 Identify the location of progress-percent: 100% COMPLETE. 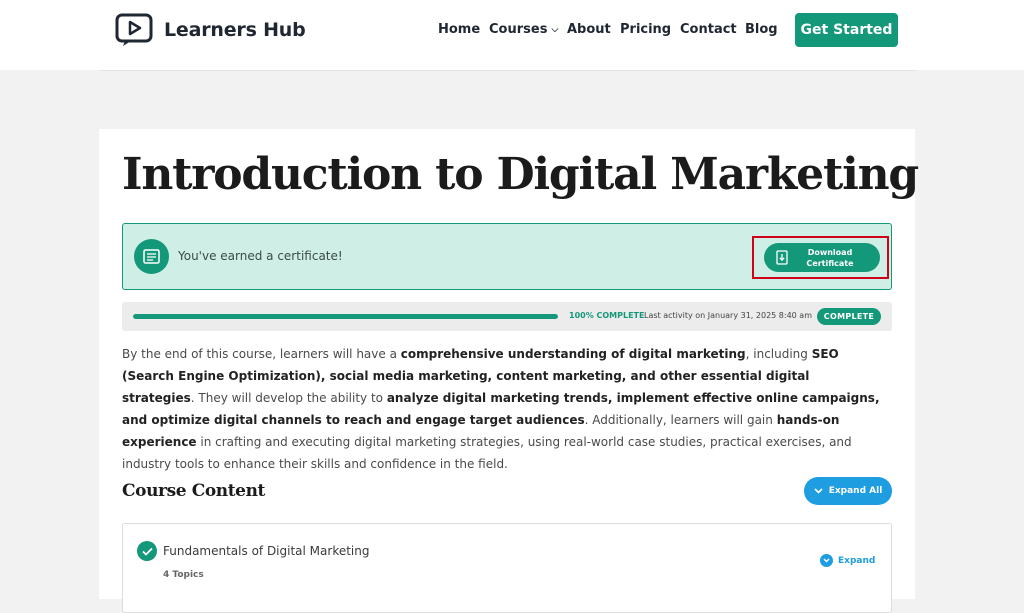
(607, 315).